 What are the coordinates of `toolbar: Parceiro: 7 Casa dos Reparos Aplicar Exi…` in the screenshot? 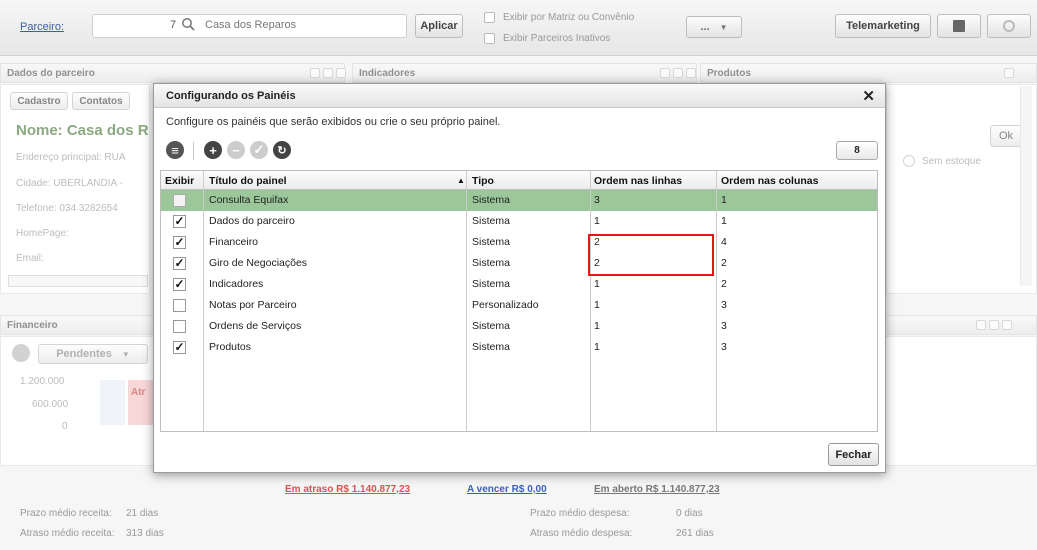 It's located at (518, 28).